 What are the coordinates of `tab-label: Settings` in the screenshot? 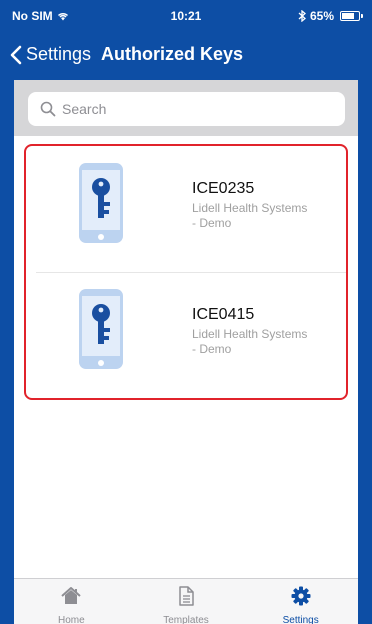 It's located at (300, 619).